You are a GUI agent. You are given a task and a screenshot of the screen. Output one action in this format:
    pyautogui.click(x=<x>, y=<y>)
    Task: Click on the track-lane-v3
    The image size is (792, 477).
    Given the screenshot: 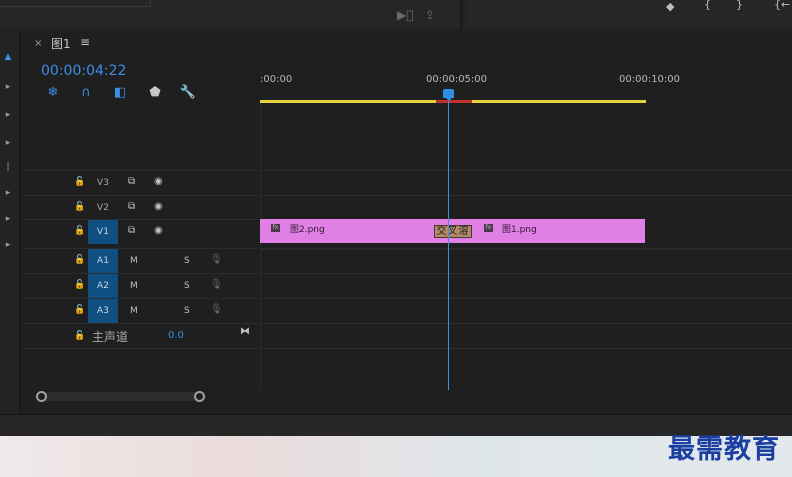 What is the action you would take?
    pyautogui.click(x=526, y=182)
    